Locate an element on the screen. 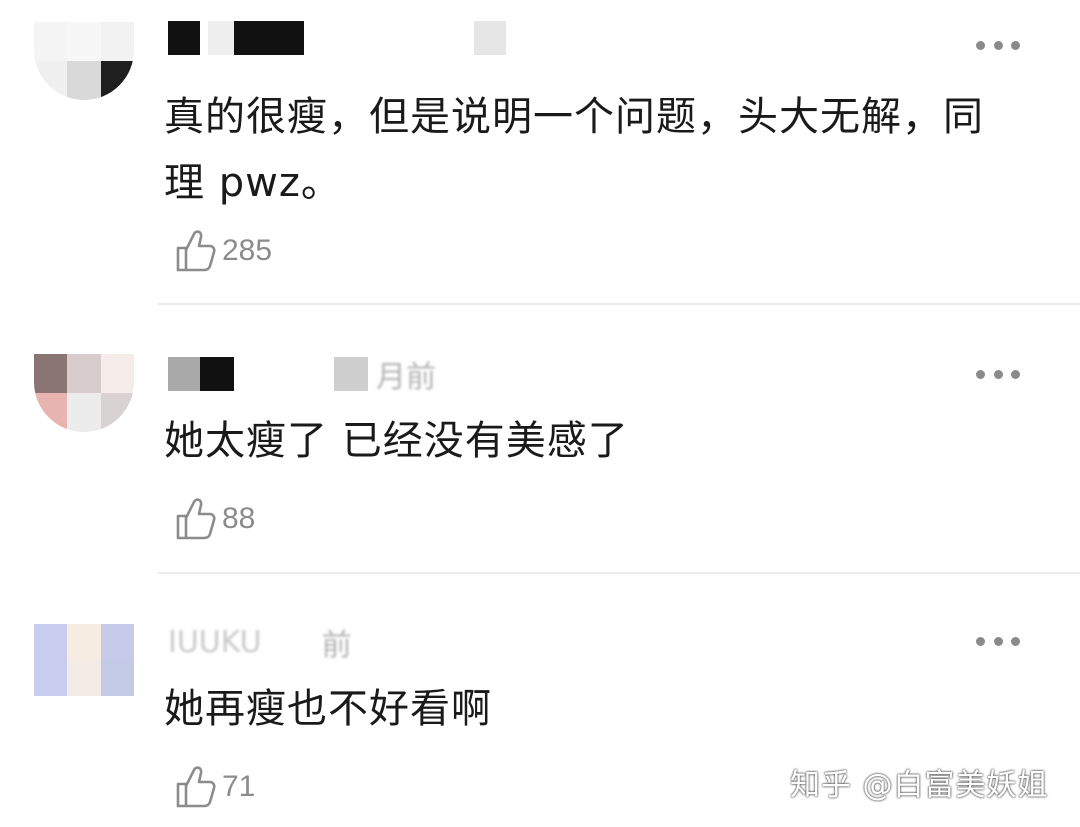 The image size is (1080, 827). username-text: IUUKU is located at coordinates (215, 642).